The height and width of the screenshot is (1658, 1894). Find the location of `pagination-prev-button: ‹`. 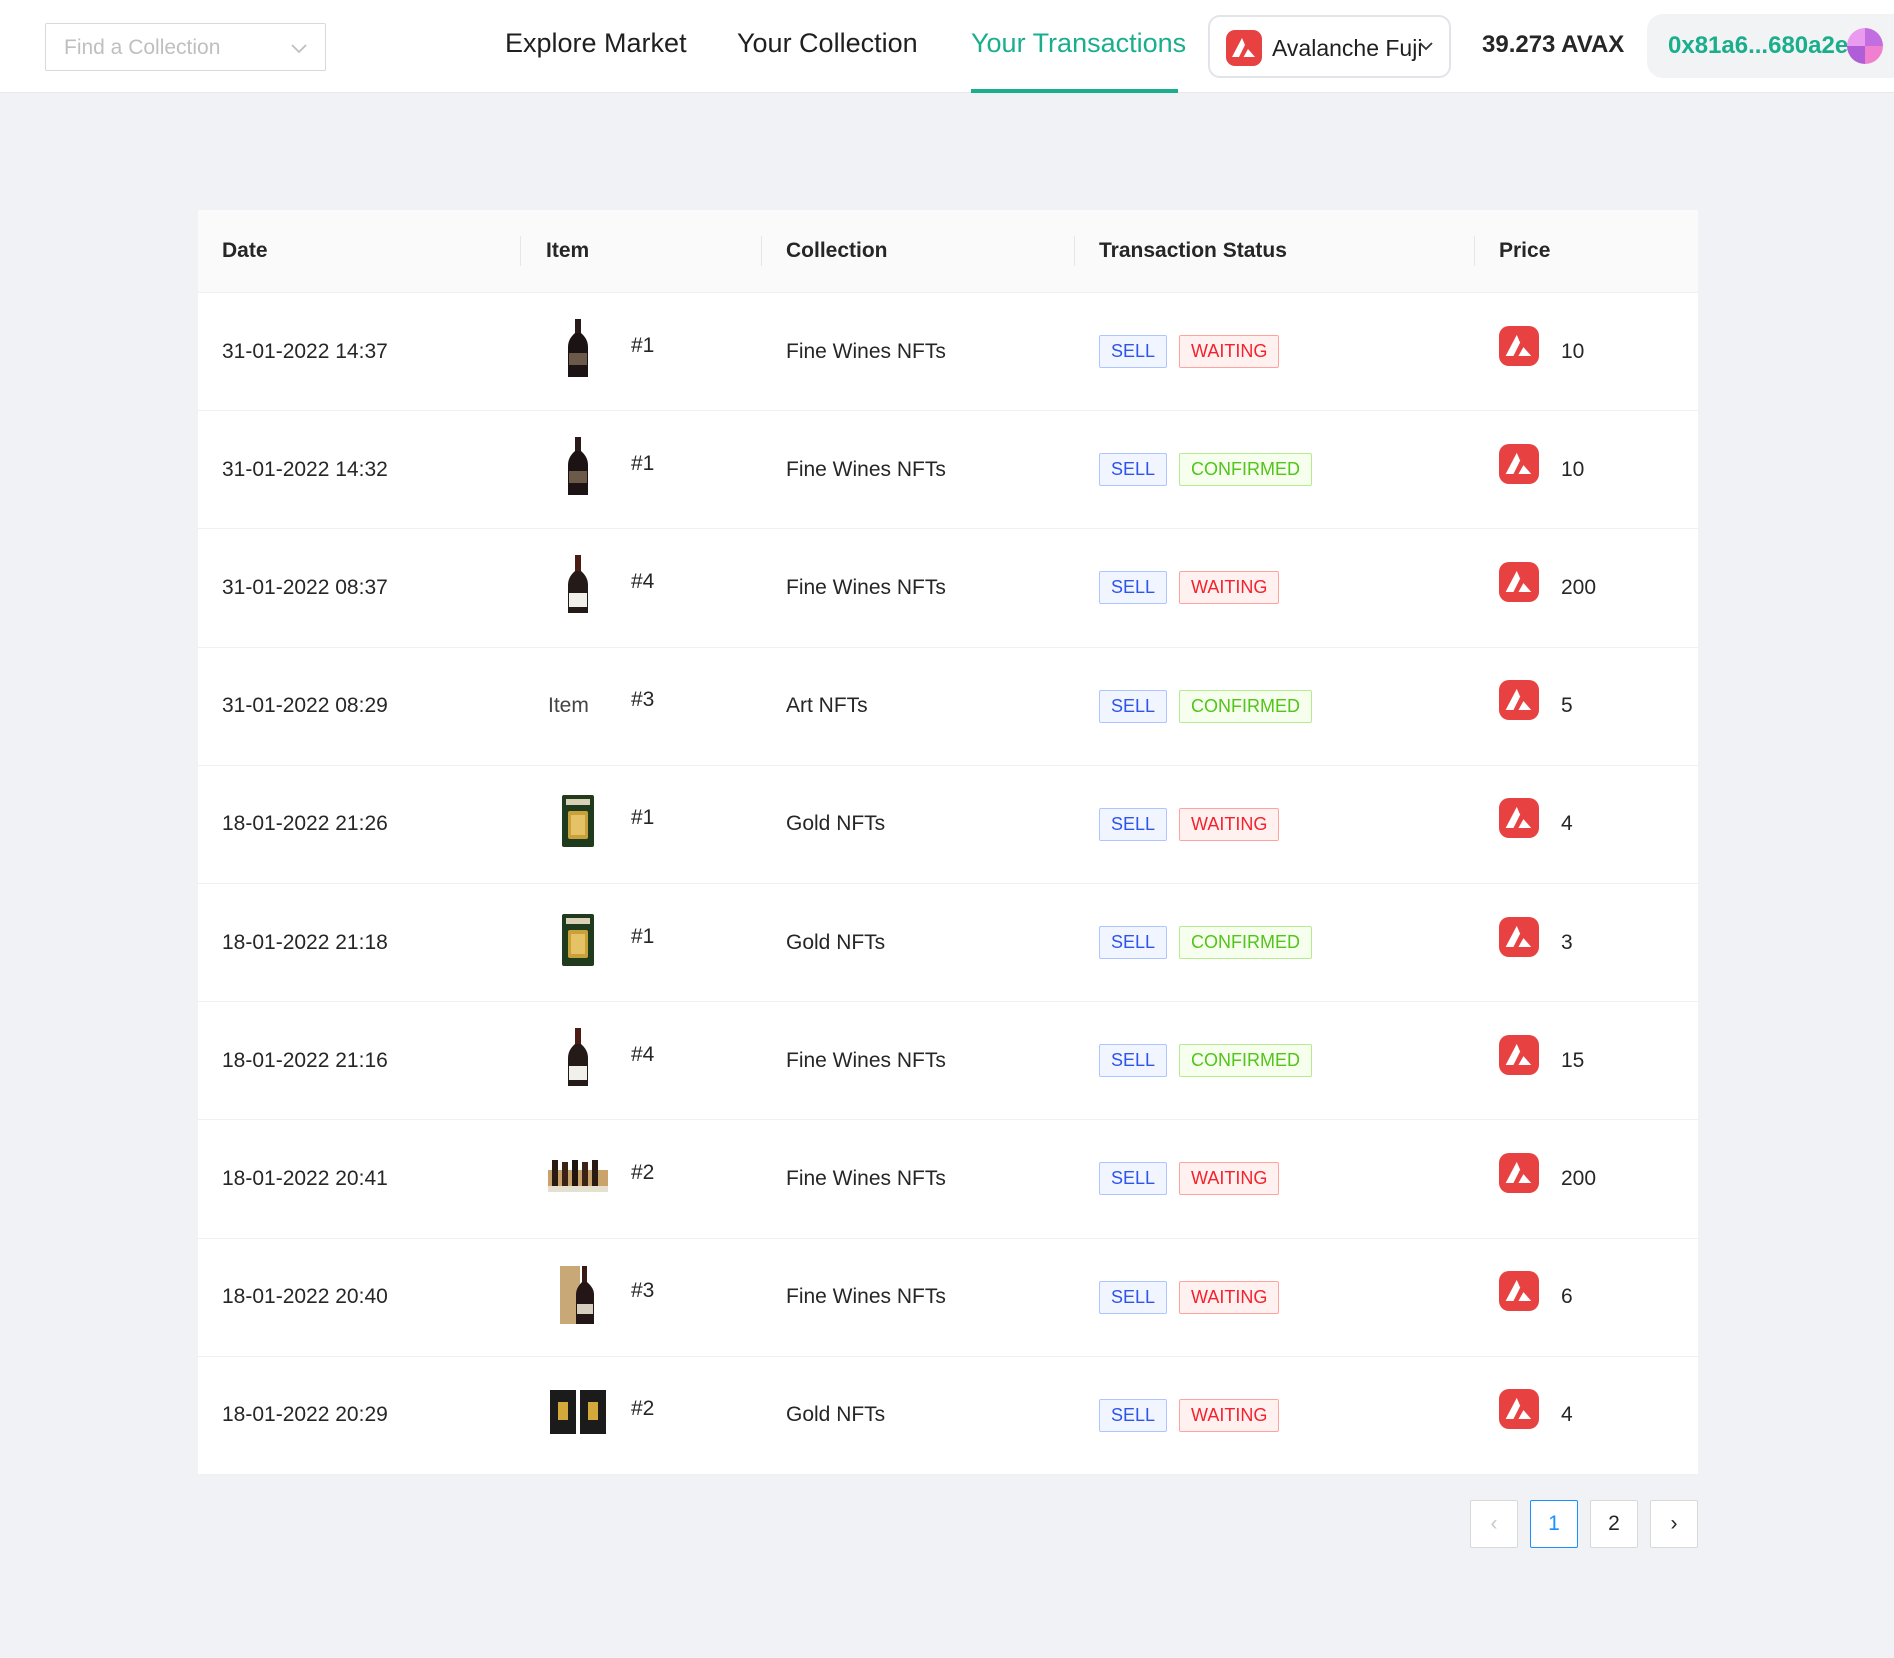

pagination-prev-button: ‹ is located at coordinates (1494, 1524).